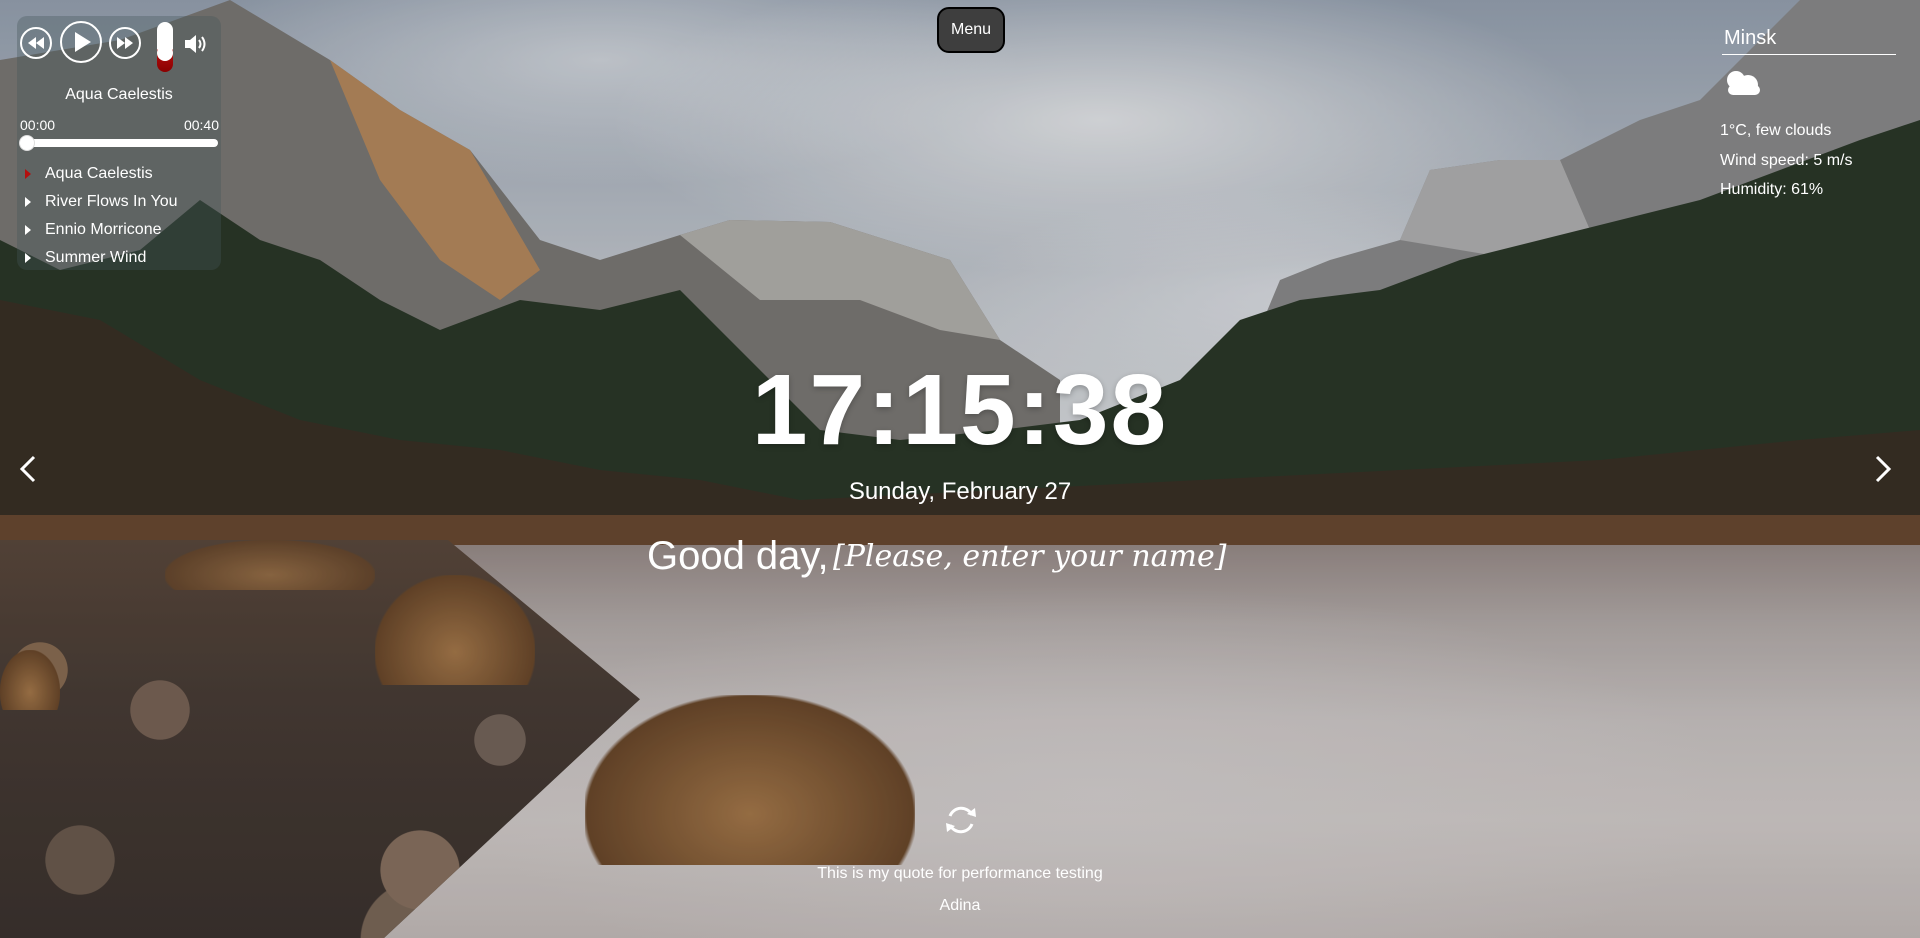  Describe the element at coordinates (1786, 160) in the screenshot. I see `wind-speed: Wind speed: 5 m/s` at that location.